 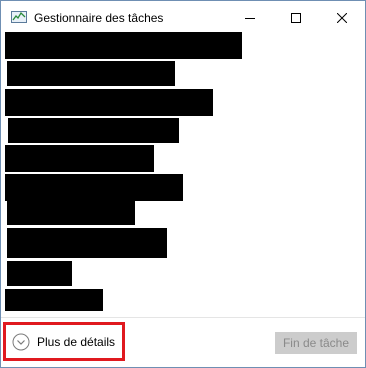 I want to click on minimize-icon, so click(x=250, y=18).